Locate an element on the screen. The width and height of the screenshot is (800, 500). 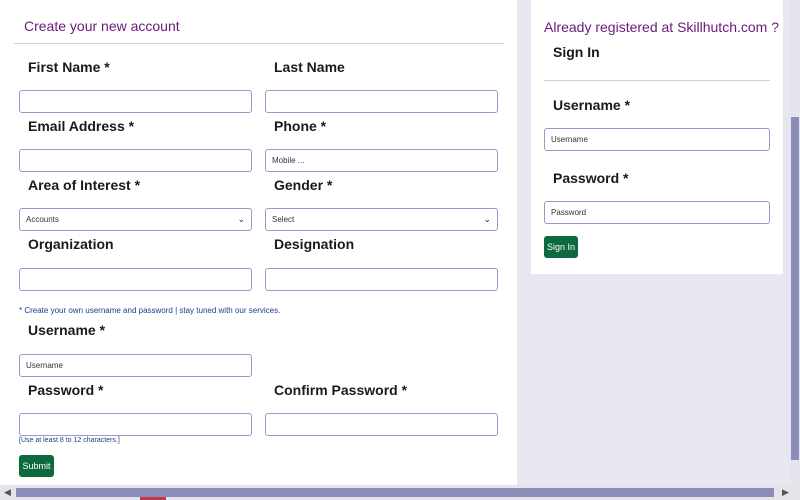
signin-heading: Sign In is located at coordinates (576, 52).